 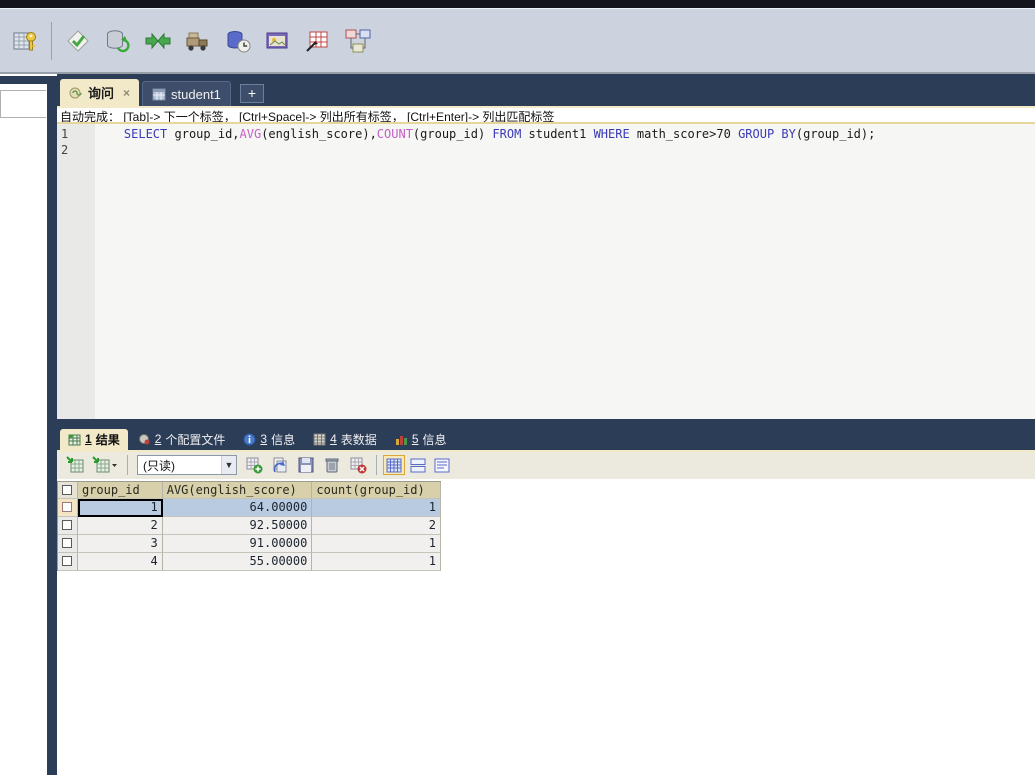 What do you see at coordinates (306, 465) in the screenshot?
I see `save-changes-icon` at bounding box center [306, 465].